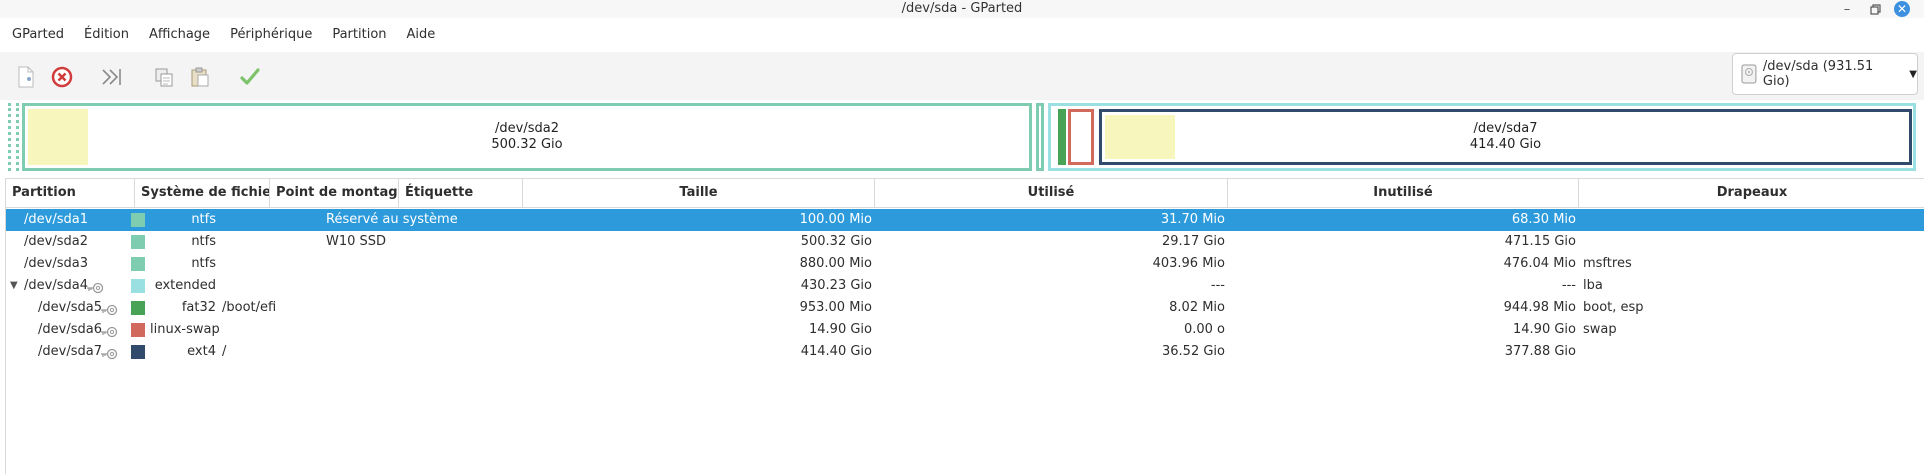 This screenshot has width=1924, height=474. Describe the element at coordinates (840, 329) in the screenshot. I see `cell-size: 14.90 Gio` at that location.